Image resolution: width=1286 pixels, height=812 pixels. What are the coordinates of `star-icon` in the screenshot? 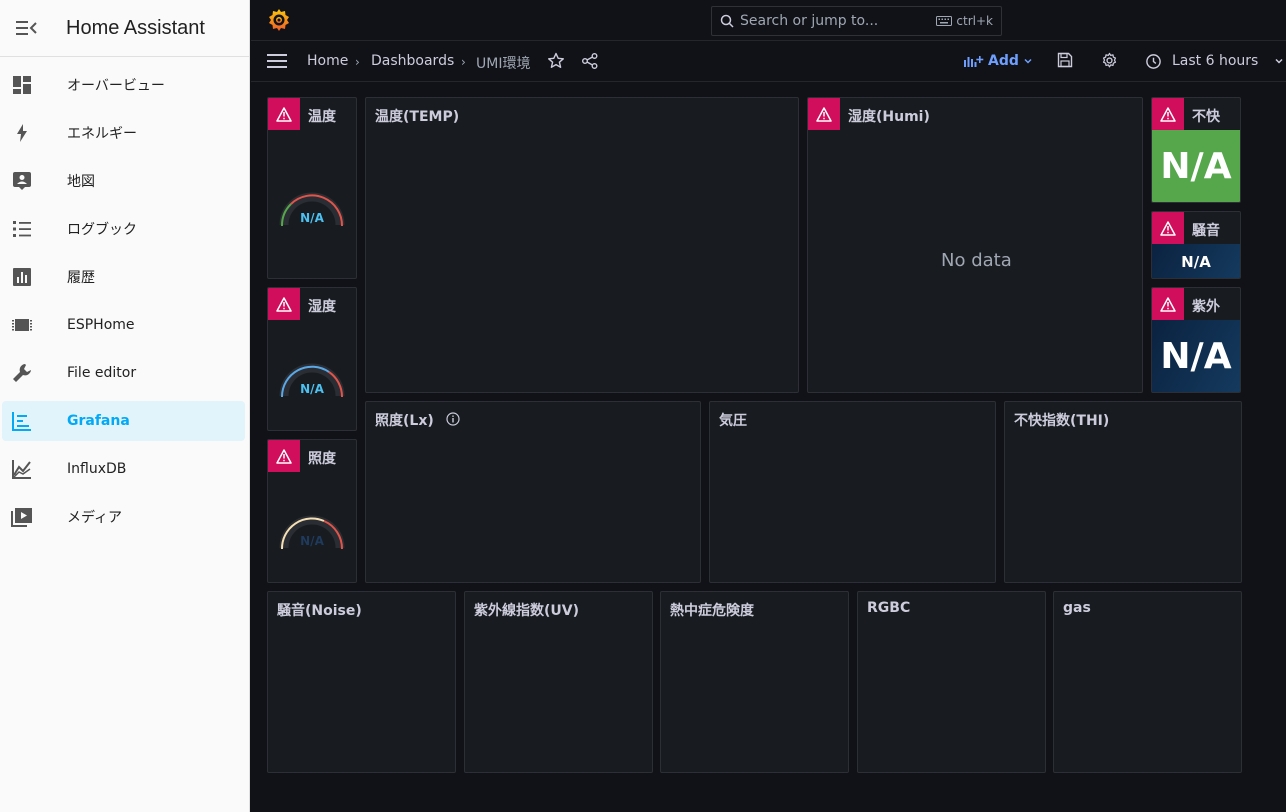 It's located at (556, 61).